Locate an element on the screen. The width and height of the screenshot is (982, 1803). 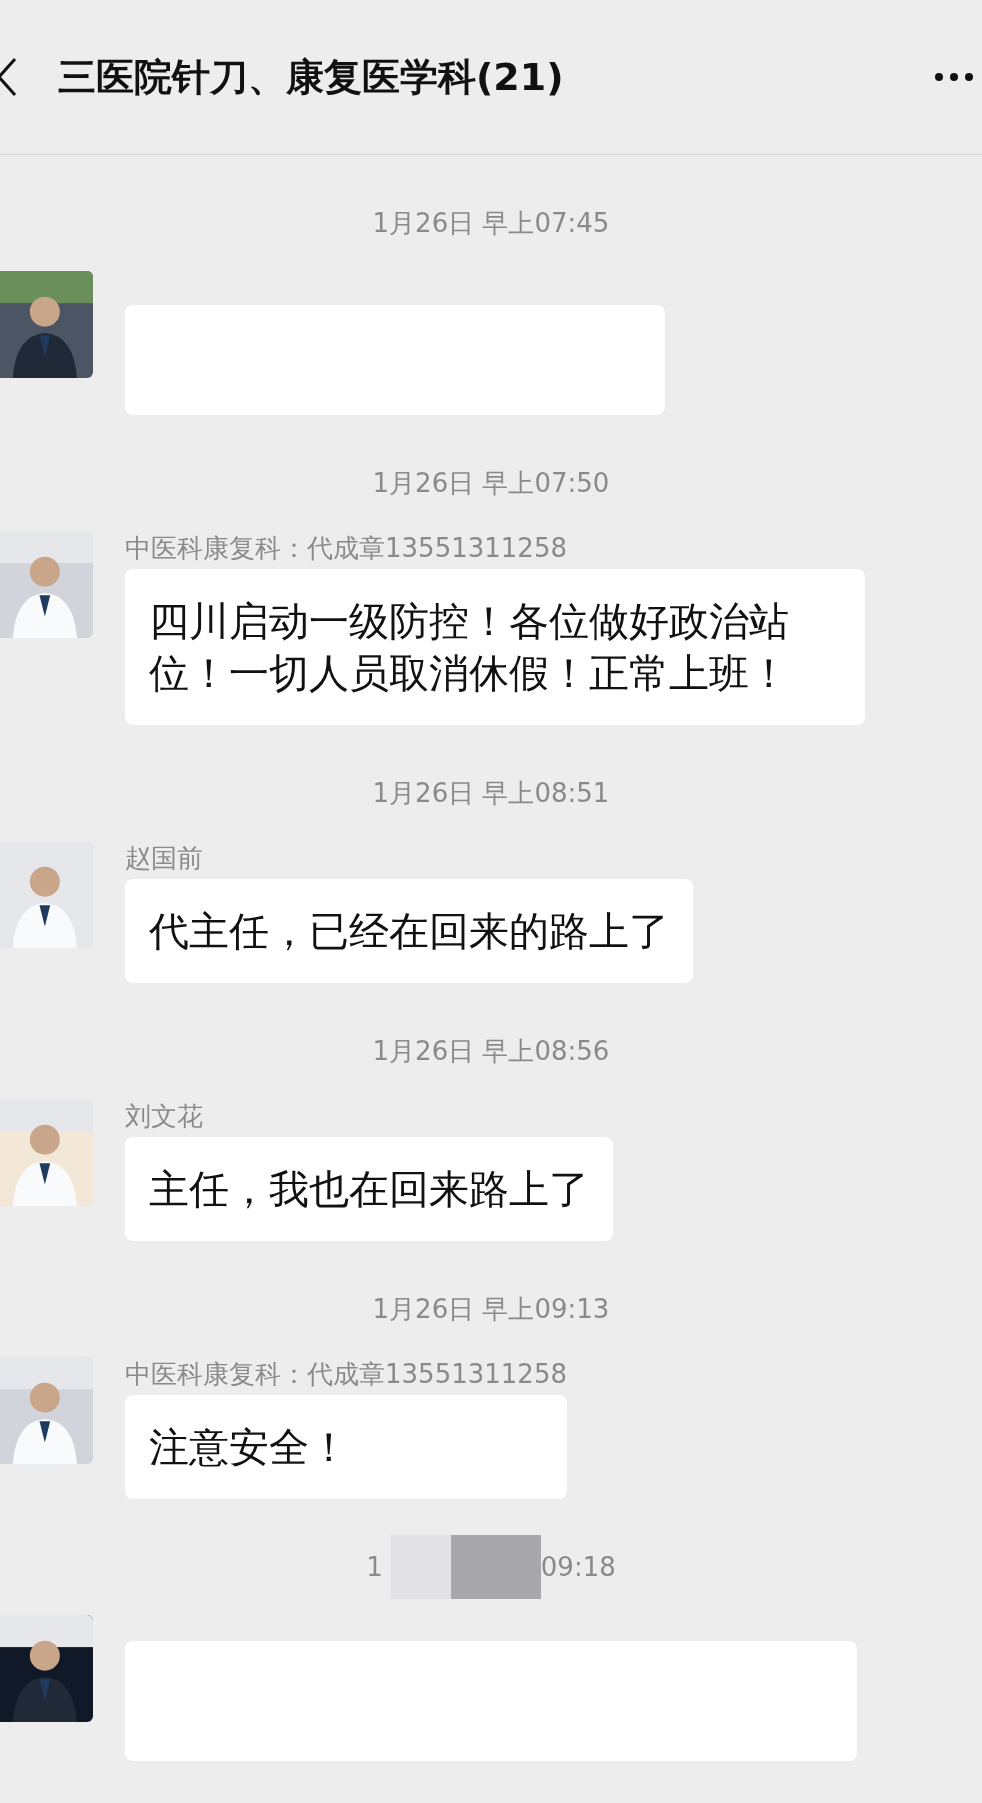
message-bubble: 代主任，已经在回来的路上了 is located at coordinates (409, 931).